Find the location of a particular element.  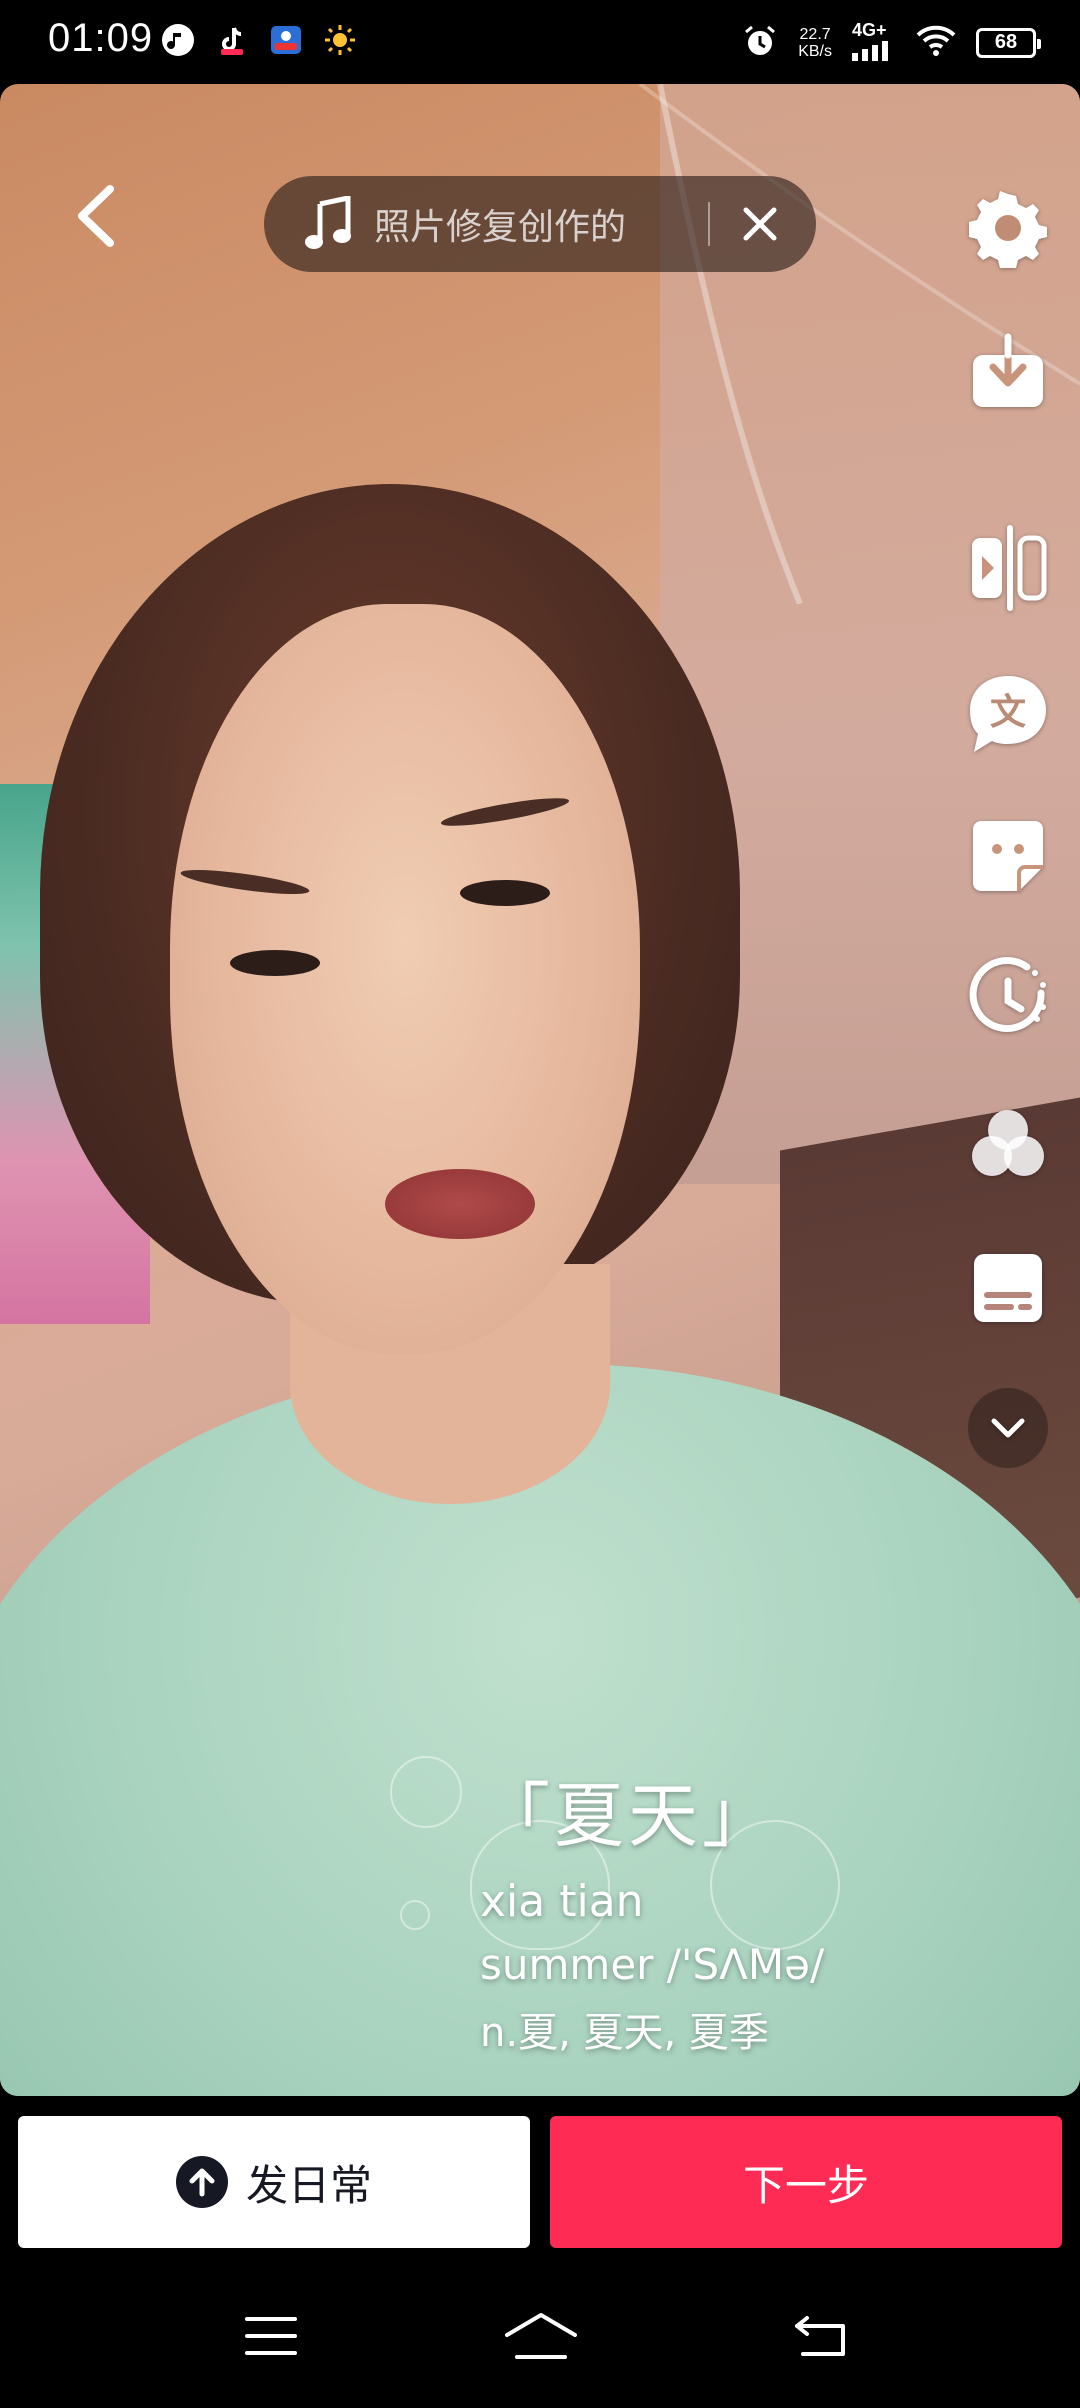

svg-text: 文 is located at coordinates (1008, 712).